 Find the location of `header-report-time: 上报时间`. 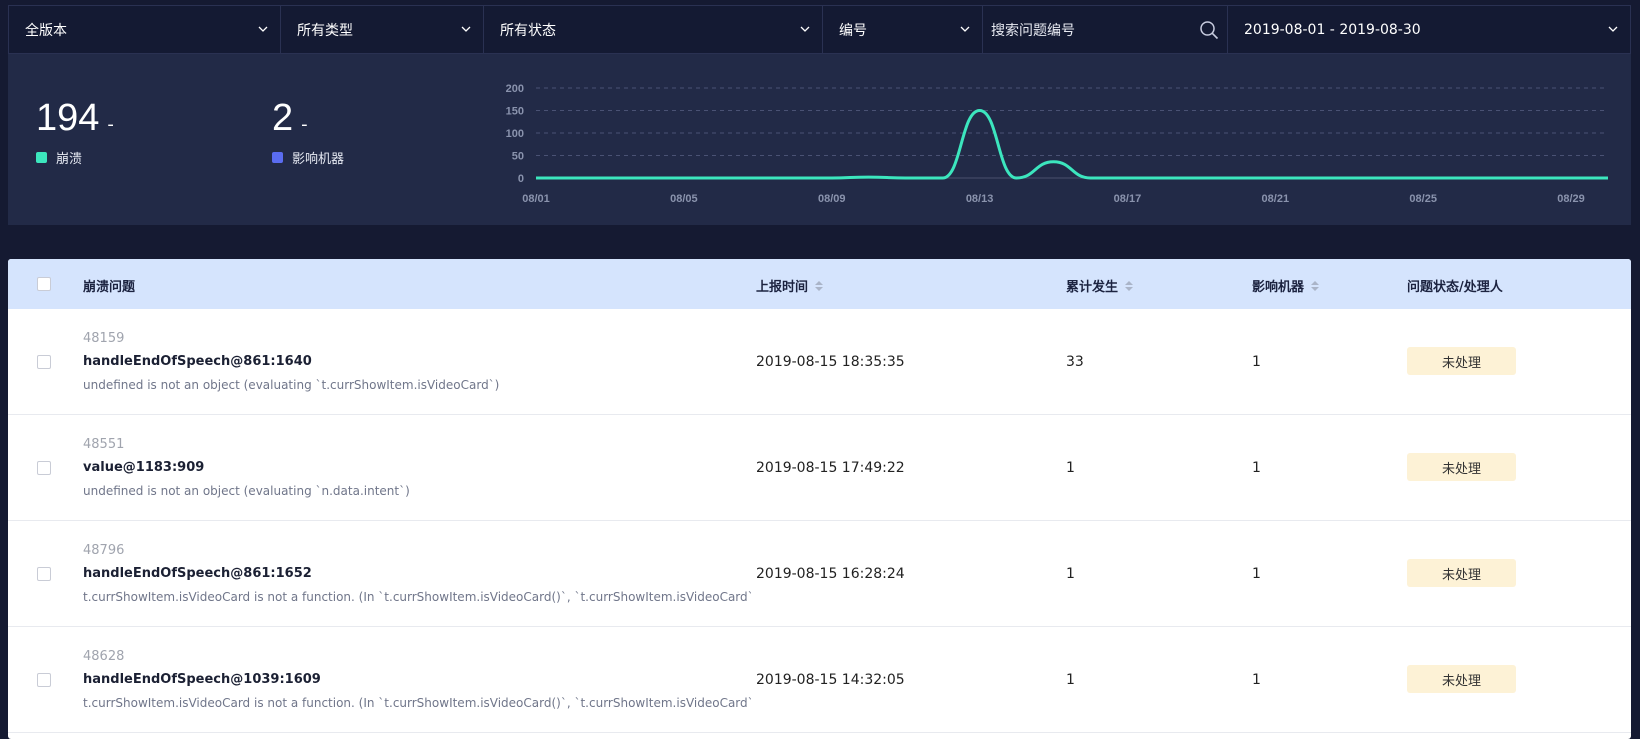

header-report-time: 上报时间 is located at coordinates (790, 285).